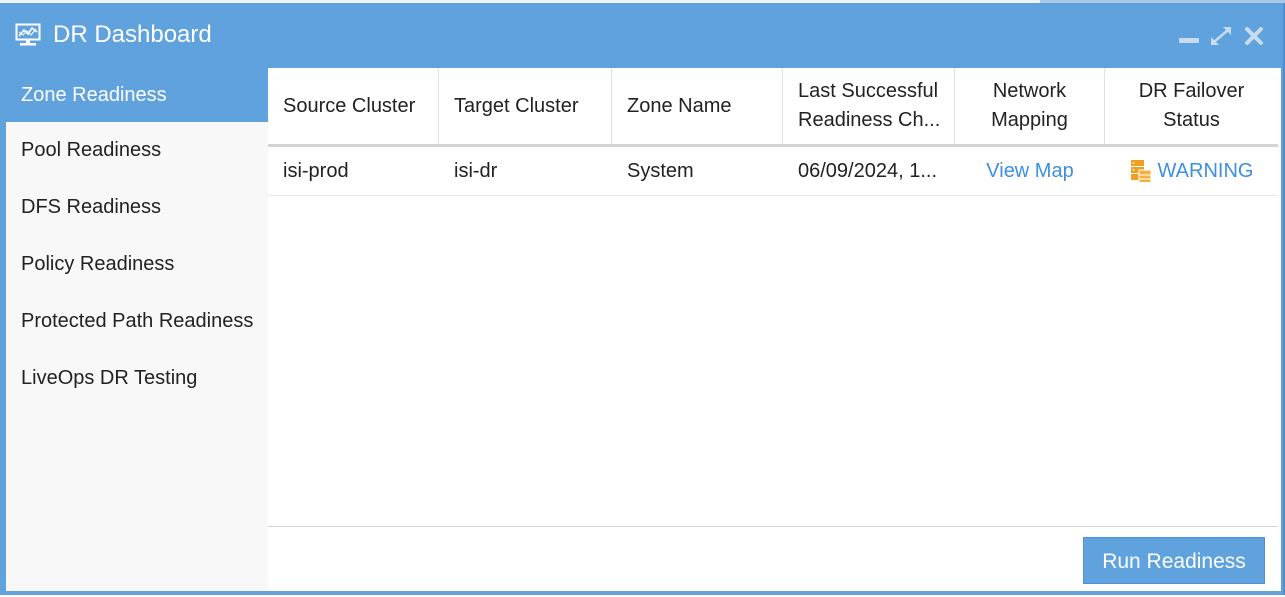  What do you see at coordinates (1206, 171) in the screenshot?
I see `status-link: WARNING` at bounding box center [1206, 171].